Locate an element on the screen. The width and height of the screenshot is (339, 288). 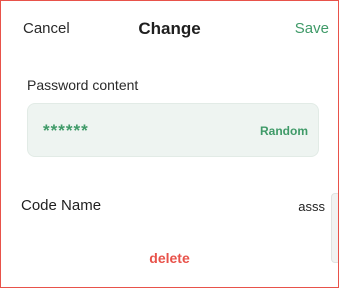
code-name-label: Code Name is located at coordinates (61, 205).